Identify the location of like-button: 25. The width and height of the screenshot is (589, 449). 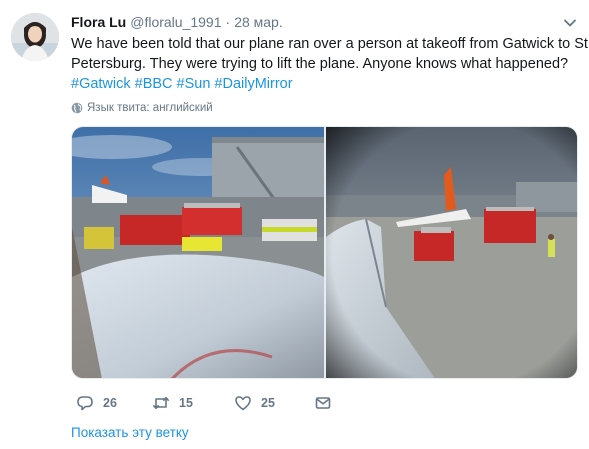
(254, 403).